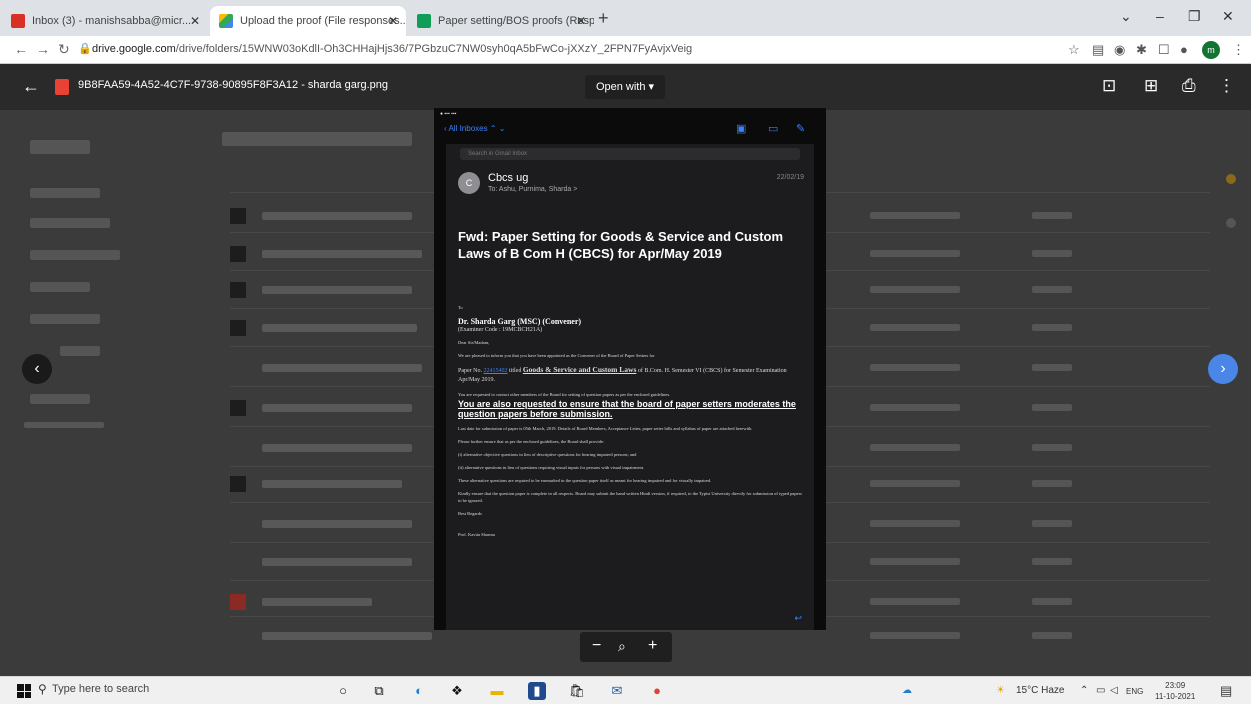  What do you see at coordinates (419, 691) in the screenshot?
I see `edge-icon: ◐` at bounding box center [419, 691].